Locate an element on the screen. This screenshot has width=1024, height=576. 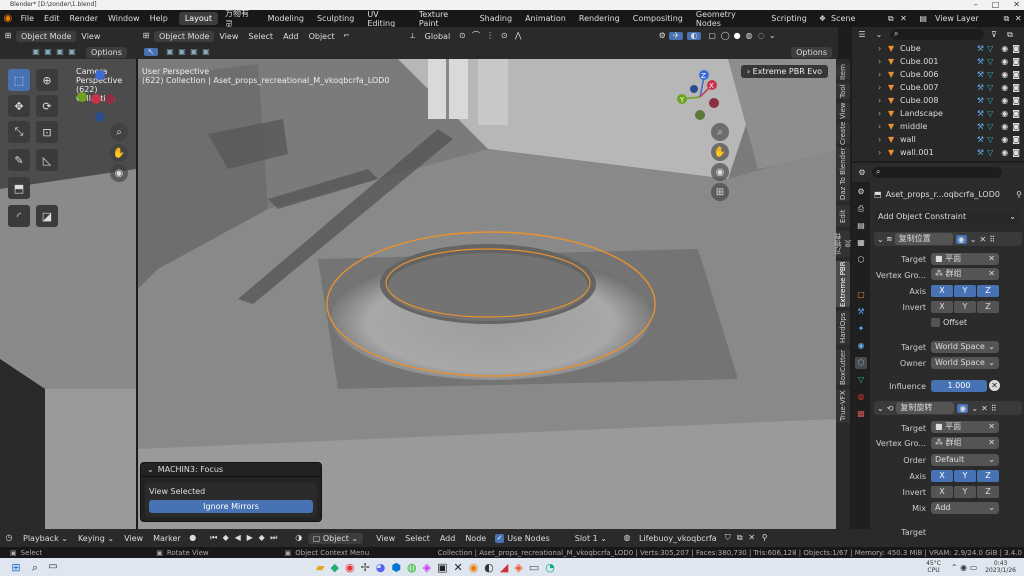
constraint-2-header: ⌄ ⟲ 复制旋转 ◉ ⌄ ✕ ⠿ is located at coordinates (948, 408).